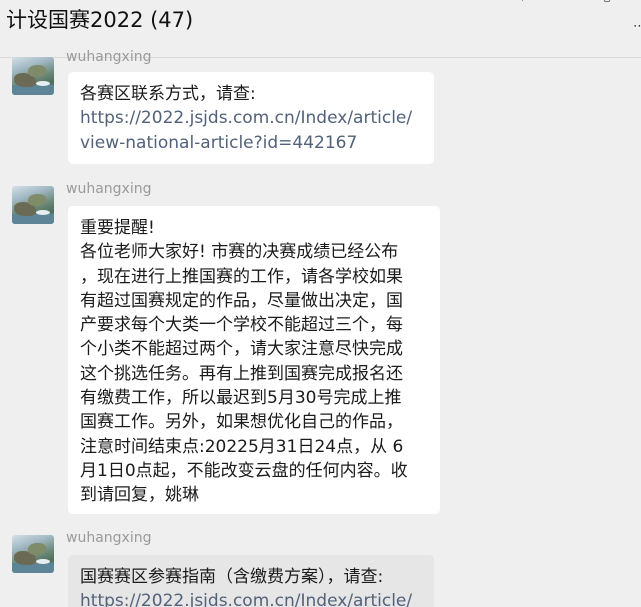 Image resolution: width=641 pixels, height=607 pixels. Describe the element at coordinates (239, 252) in the screenshot. I see `message-text: 各位老师大家好! 市赛的决赛成绩已经公布` at that location.